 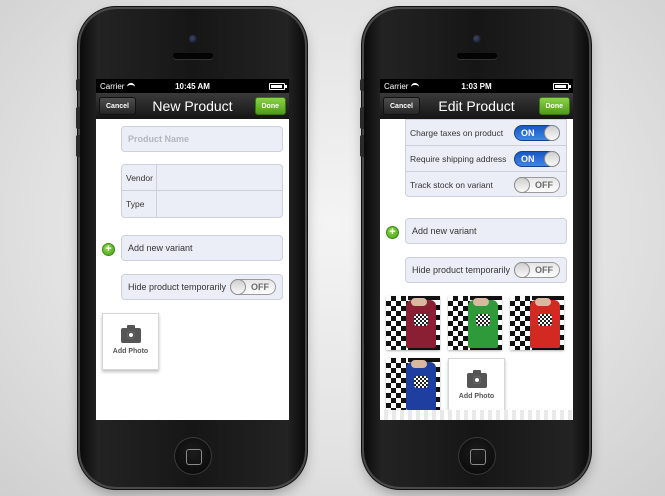 I want to click on status-time: 10:45 AM, so click(x=192, y=86).